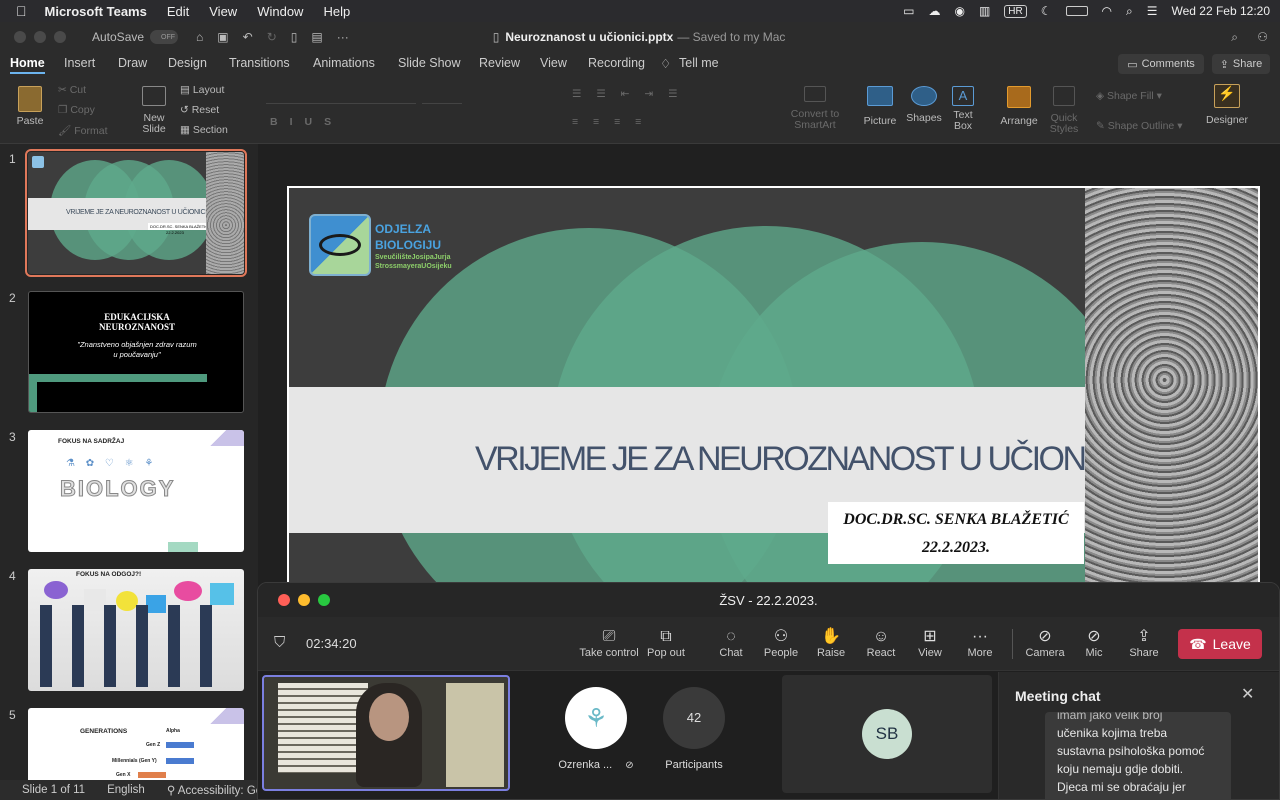  Describe the element at coordinates (27, 65) in the screenshot. I see `tab-home: Home` at that location.